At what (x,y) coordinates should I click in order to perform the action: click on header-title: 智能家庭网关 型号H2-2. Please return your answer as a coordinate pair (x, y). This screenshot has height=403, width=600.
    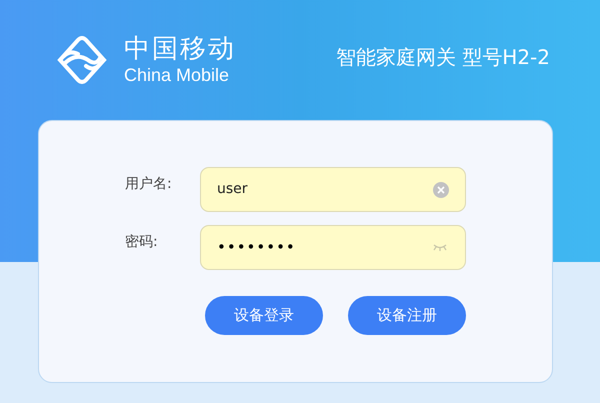
    Looking at the image, I should click on (443, 57).